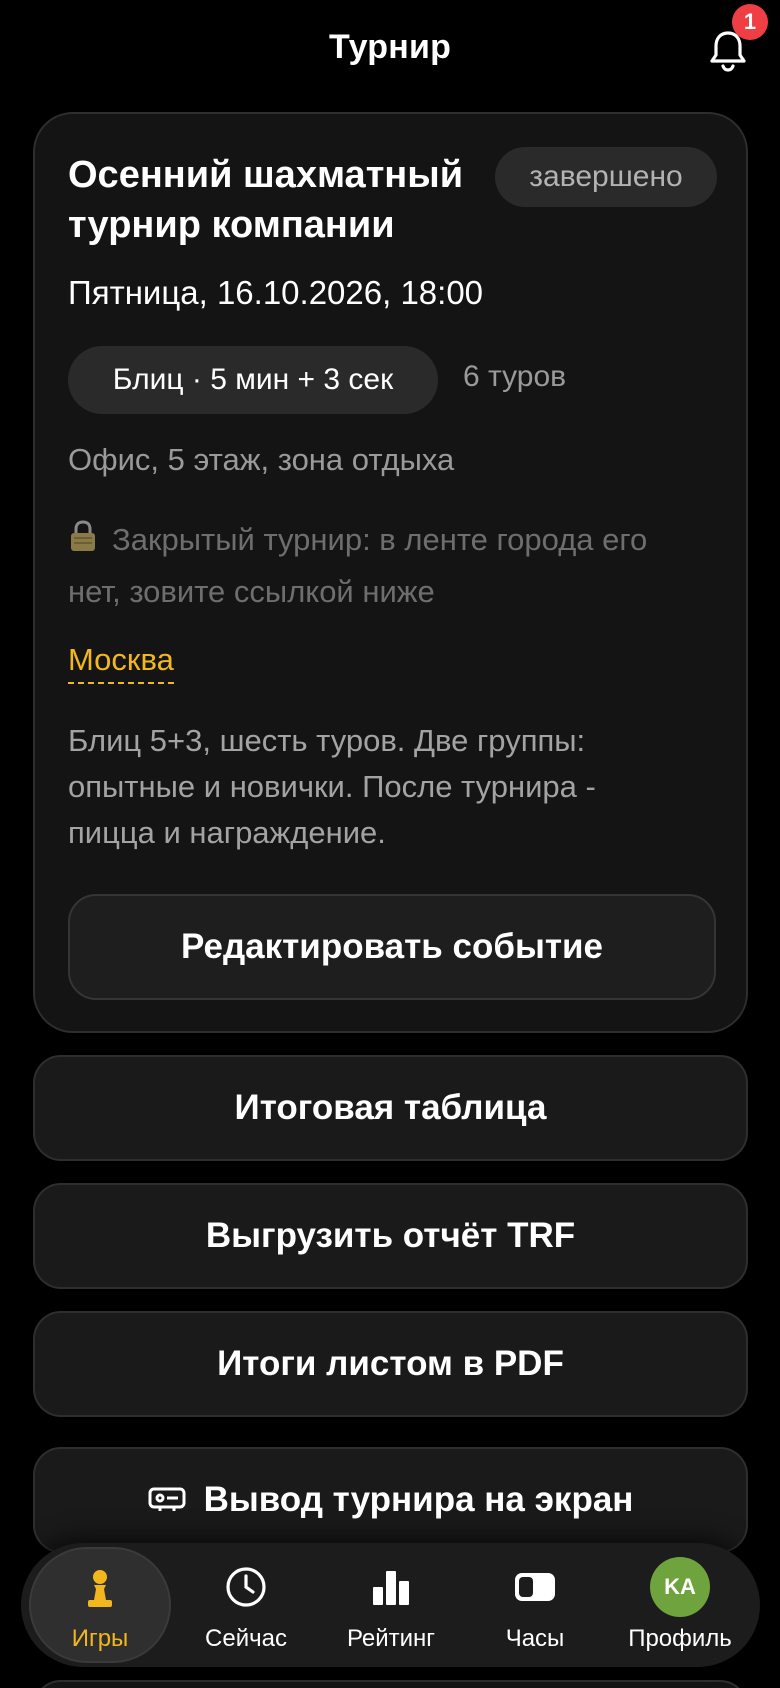 This screenshot has width=780, height=1688. I want to click on page-title: Турнир, so click(390, 47).